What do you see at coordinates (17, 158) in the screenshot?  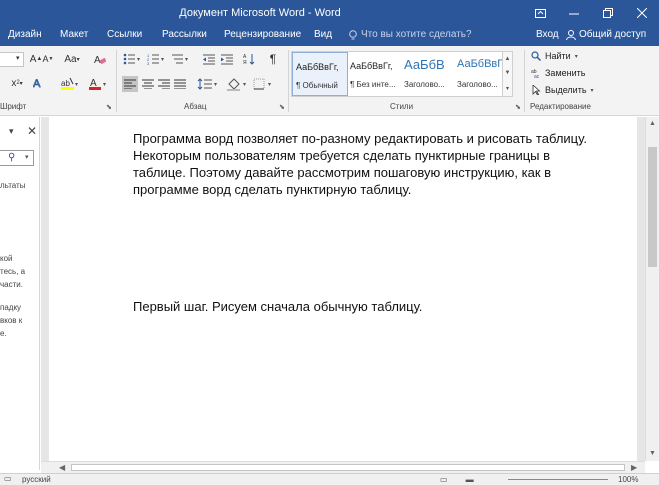 I see `nav-search-input: ⚲ ▾` at bounding box center [17, 158].